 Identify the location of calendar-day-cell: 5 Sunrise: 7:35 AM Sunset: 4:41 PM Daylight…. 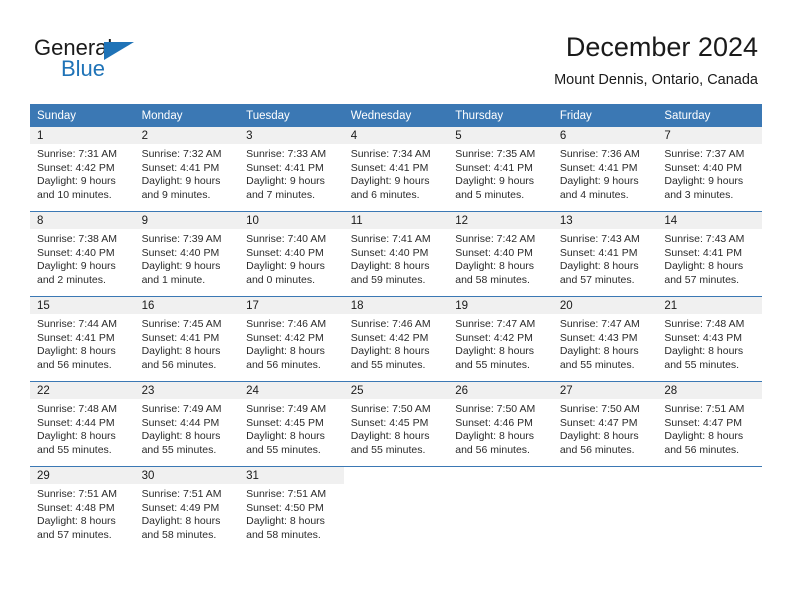
(500, 169).